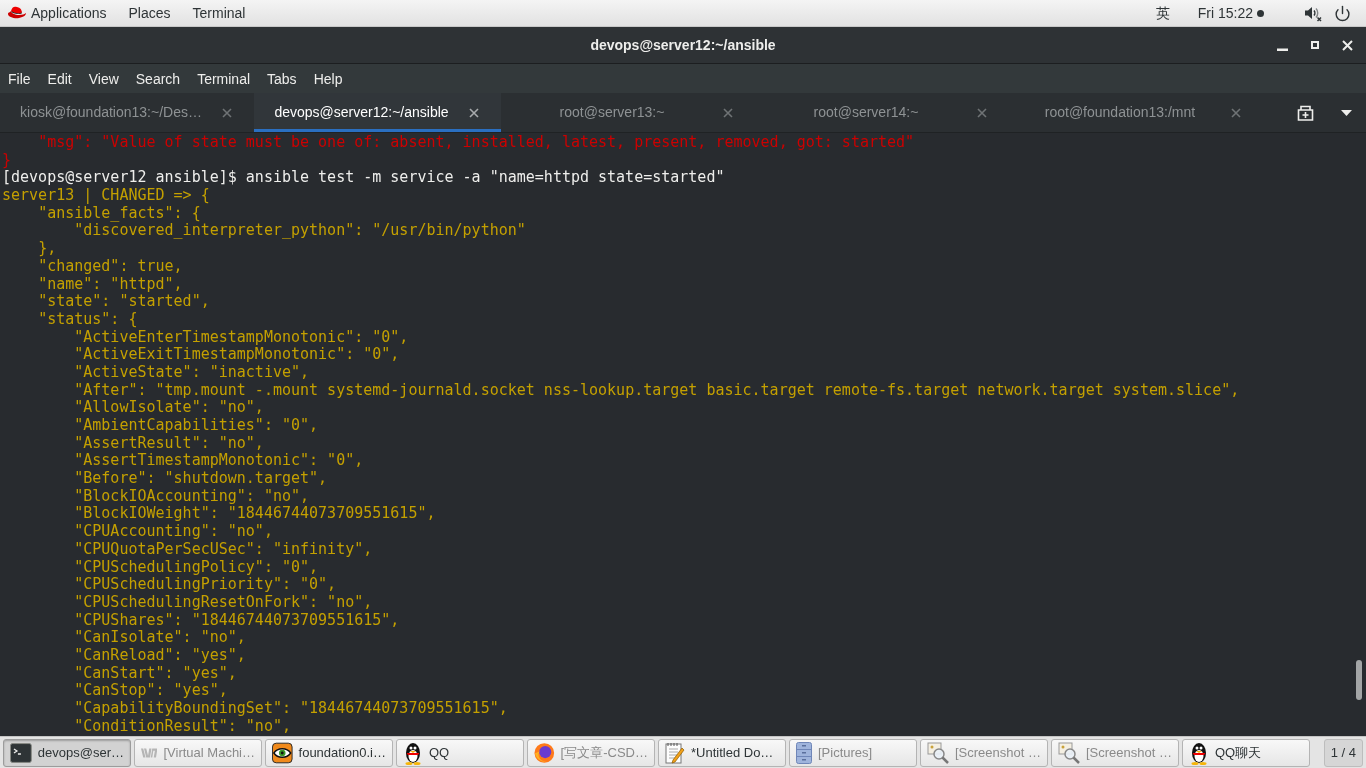 This screenshot has width=1366, height=768. I want to click on terminal-line: "CanIsolate": "no",, so click(160, 637).